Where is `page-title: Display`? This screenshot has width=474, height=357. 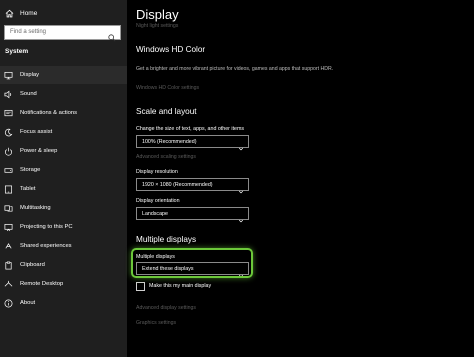
page-title: Display is located at coordinates (157, 14).